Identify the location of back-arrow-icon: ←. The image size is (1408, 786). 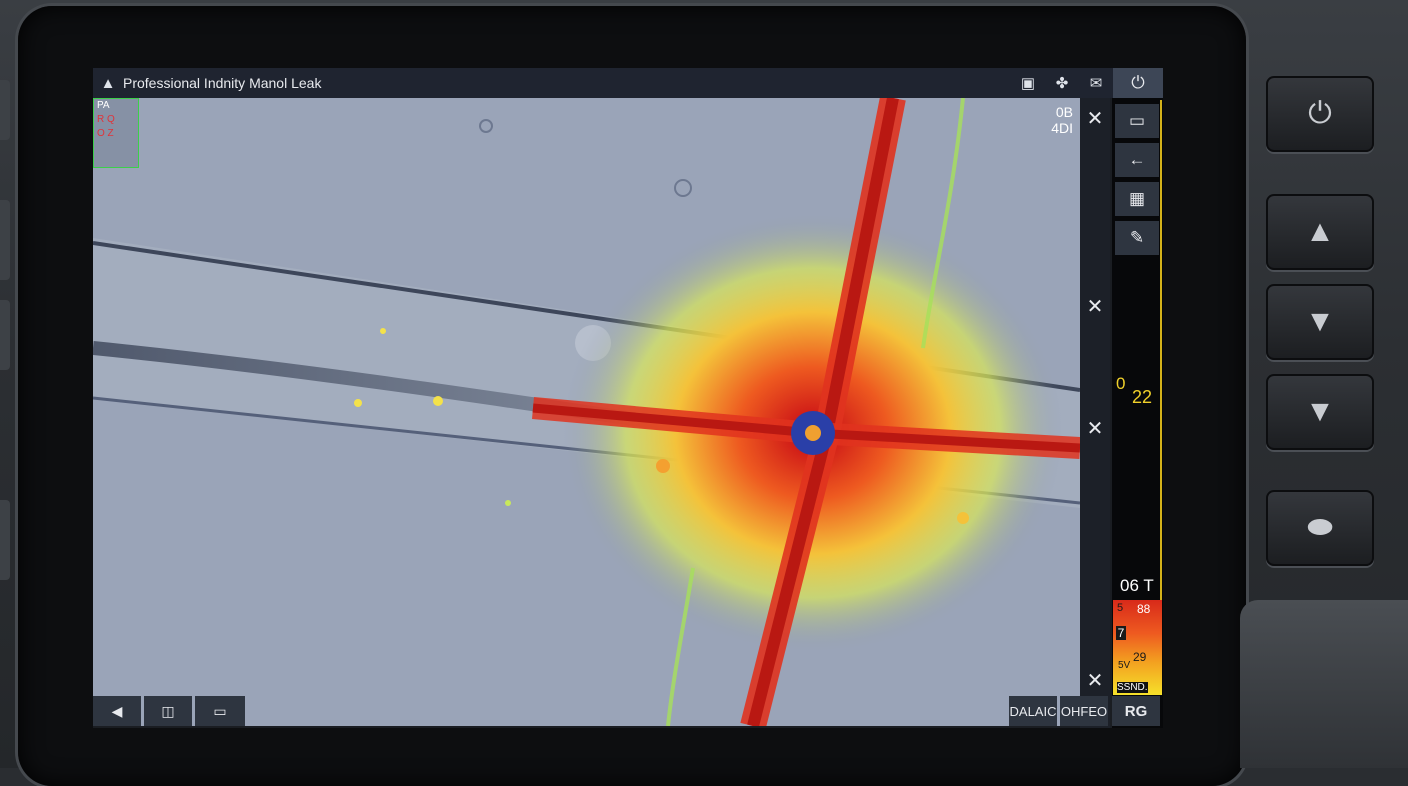
(1137, 159).